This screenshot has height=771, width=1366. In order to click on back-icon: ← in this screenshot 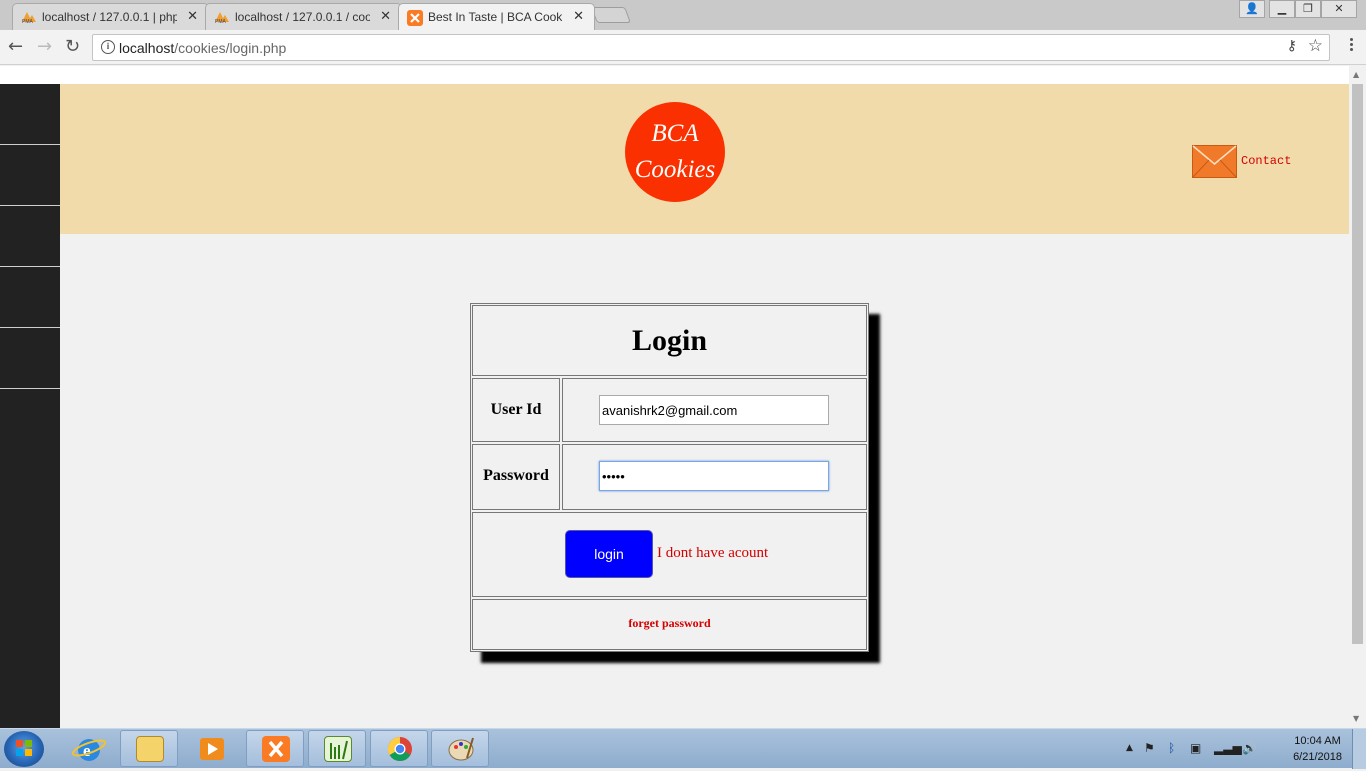, I will do `click(15, 47)`.